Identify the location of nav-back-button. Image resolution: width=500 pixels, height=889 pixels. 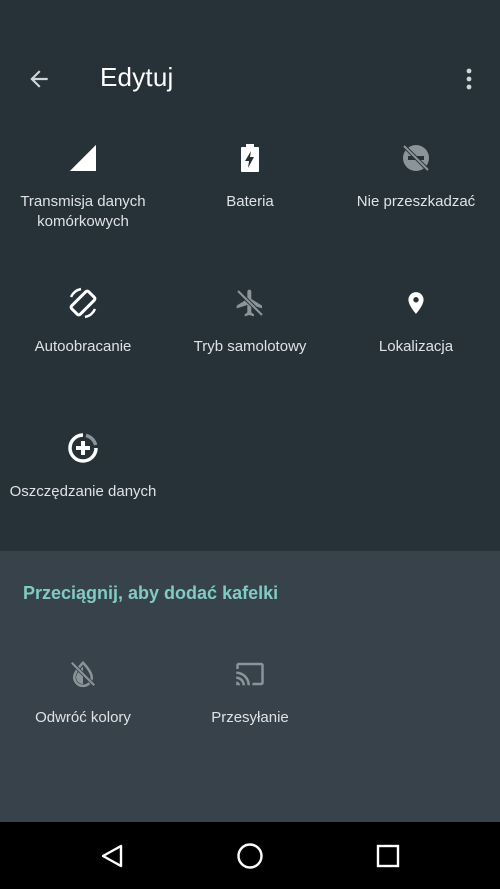
(112, 856).